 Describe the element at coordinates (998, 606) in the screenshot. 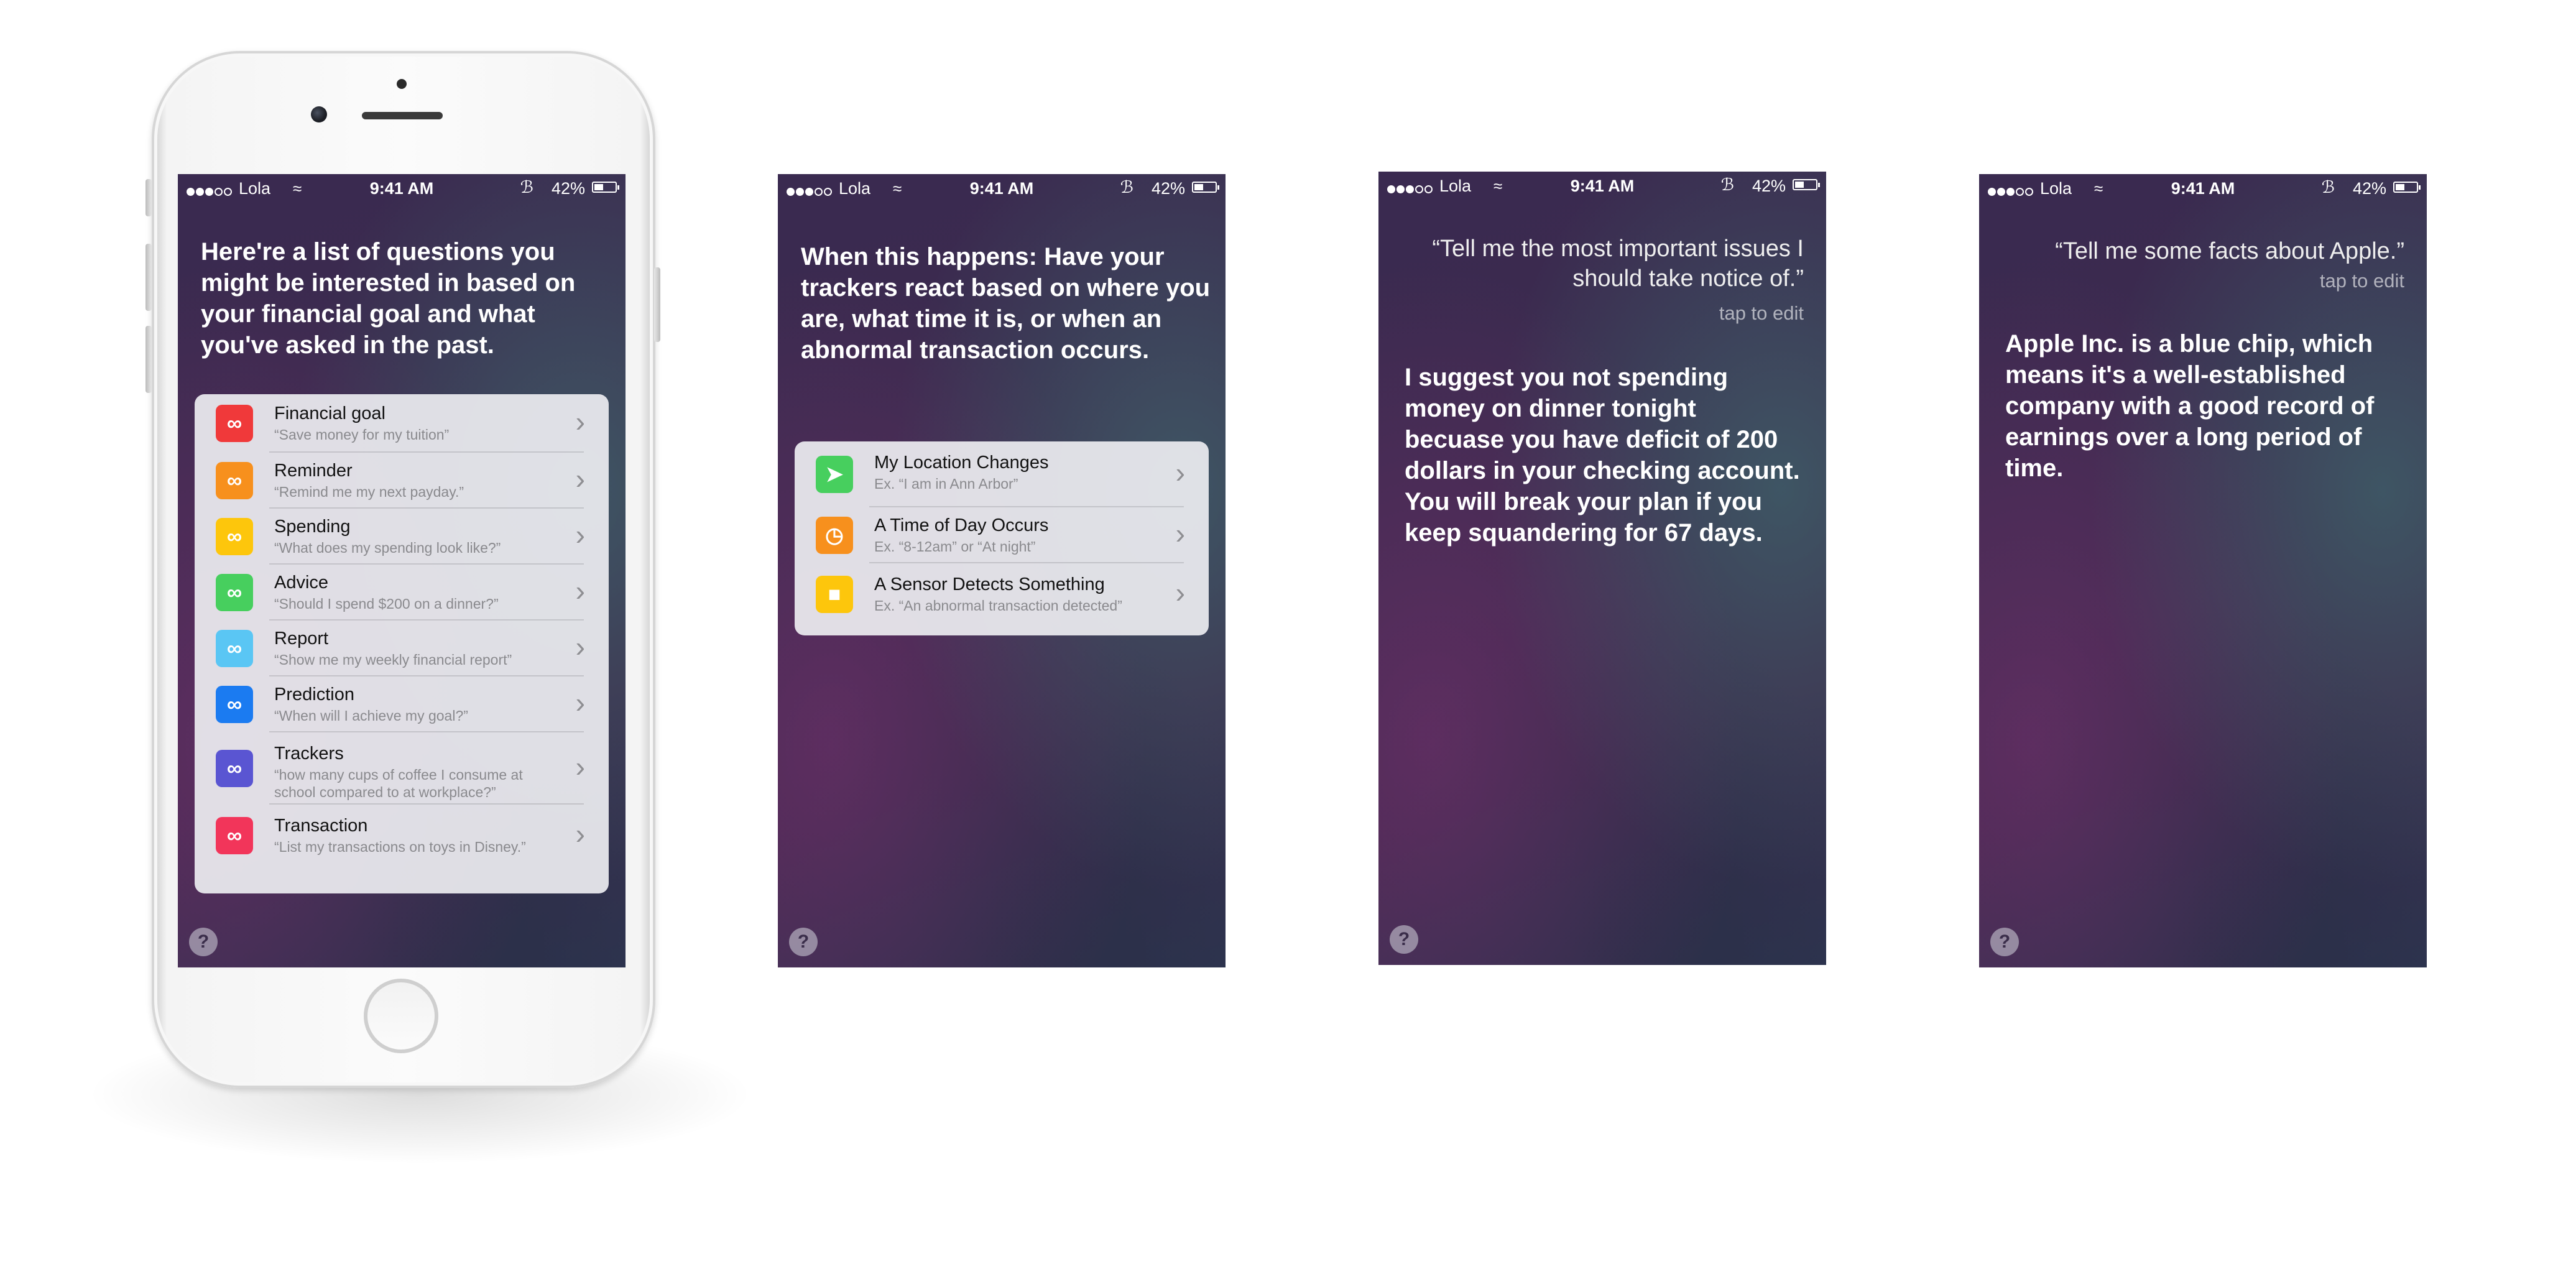

I see `list-item-subtitle: Ex. “An abnormal transaction detected”` at that location.